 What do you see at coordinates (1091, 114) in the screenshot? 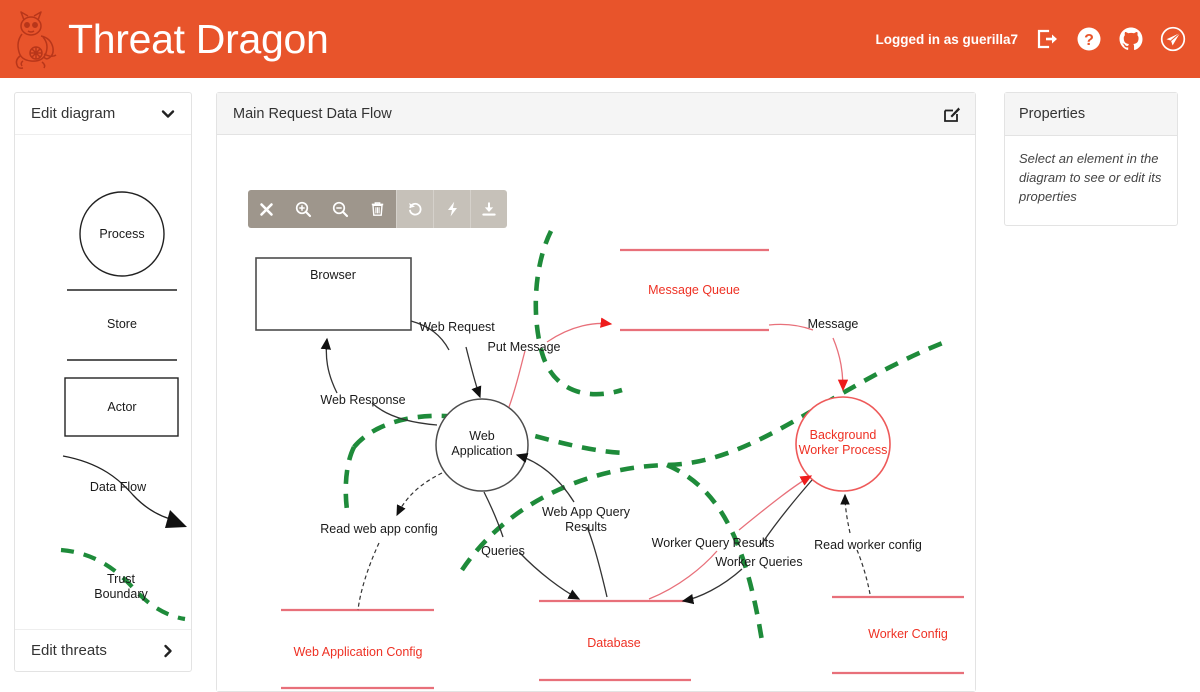
I see `properties-title: Properties` at bounding box center [1091, 114].